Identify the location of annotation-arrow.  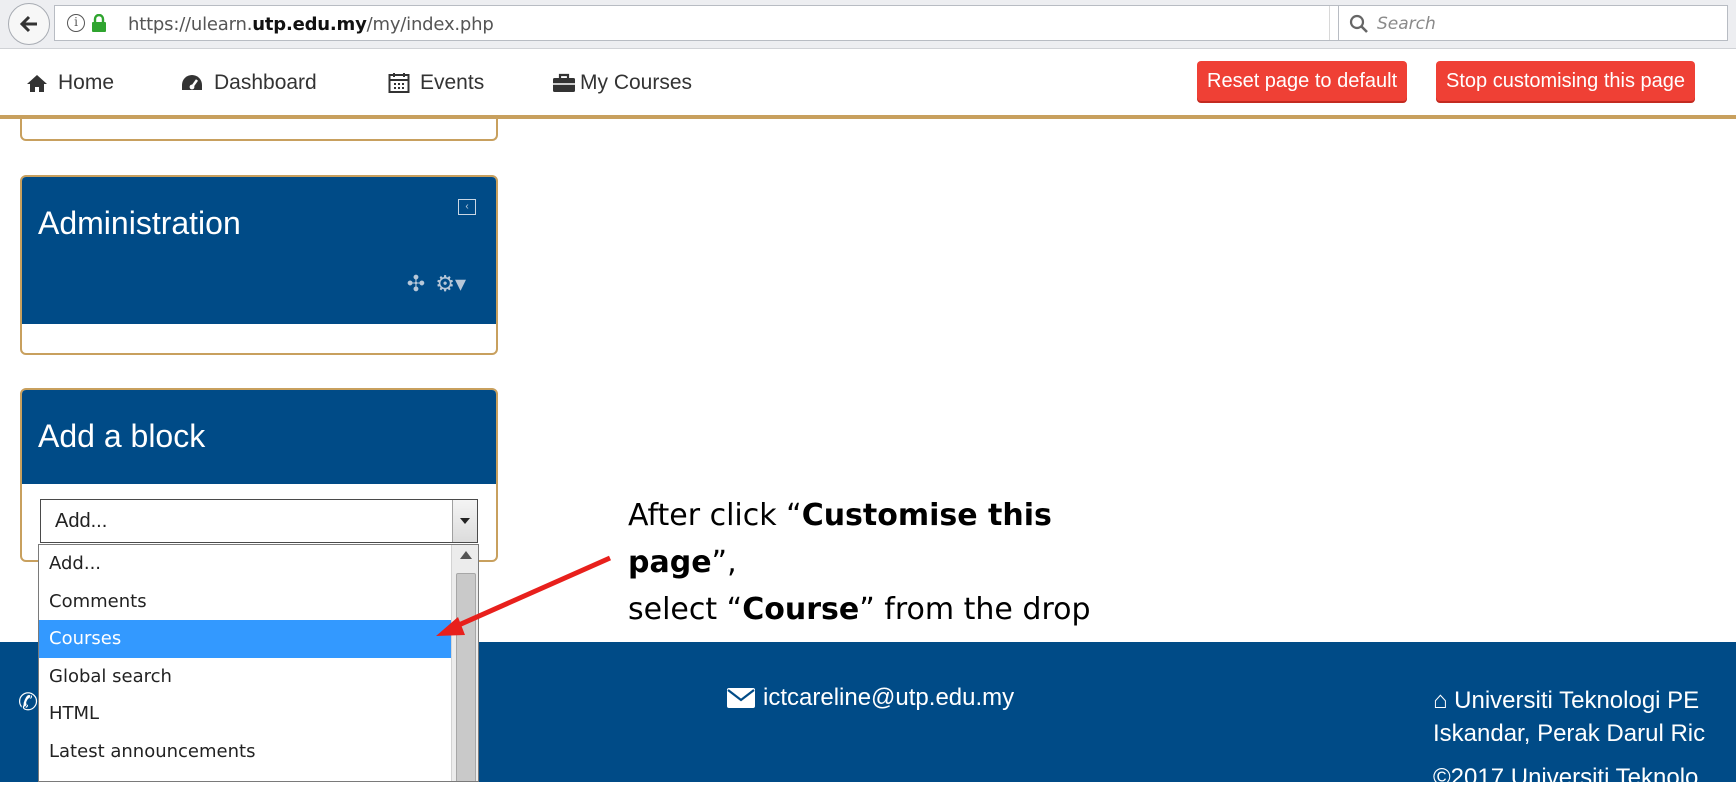
(524, 595).